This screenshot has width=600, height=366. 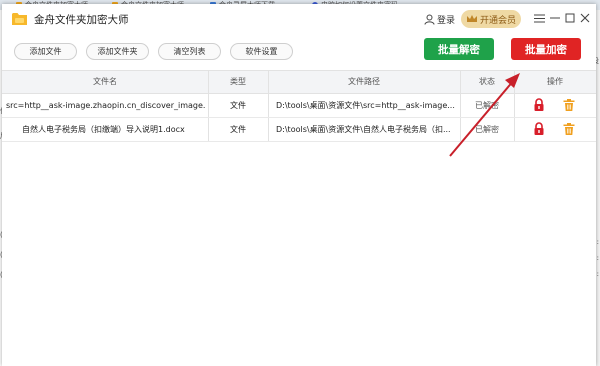 I want to click on title-bar: 金舟文件夹加密大师 登录 开通会员, so click(x=299, y=19).